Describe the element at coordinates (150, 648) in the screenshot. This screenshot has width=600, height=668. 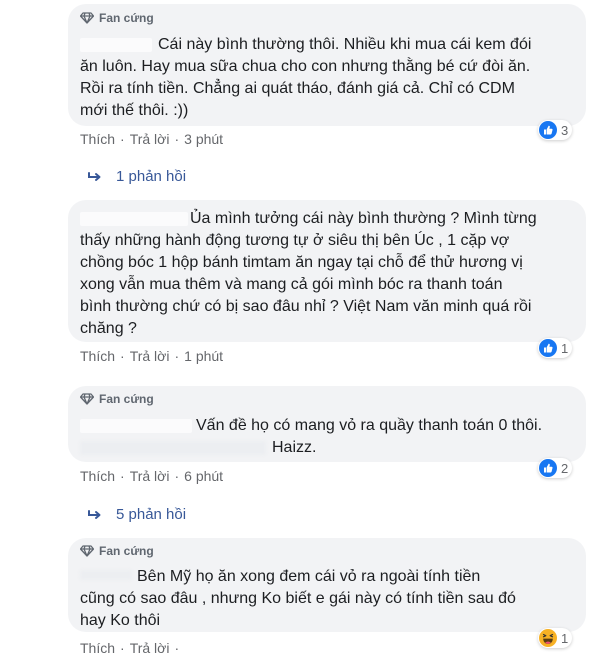
I see `reply-link: Trả lời` at that location.